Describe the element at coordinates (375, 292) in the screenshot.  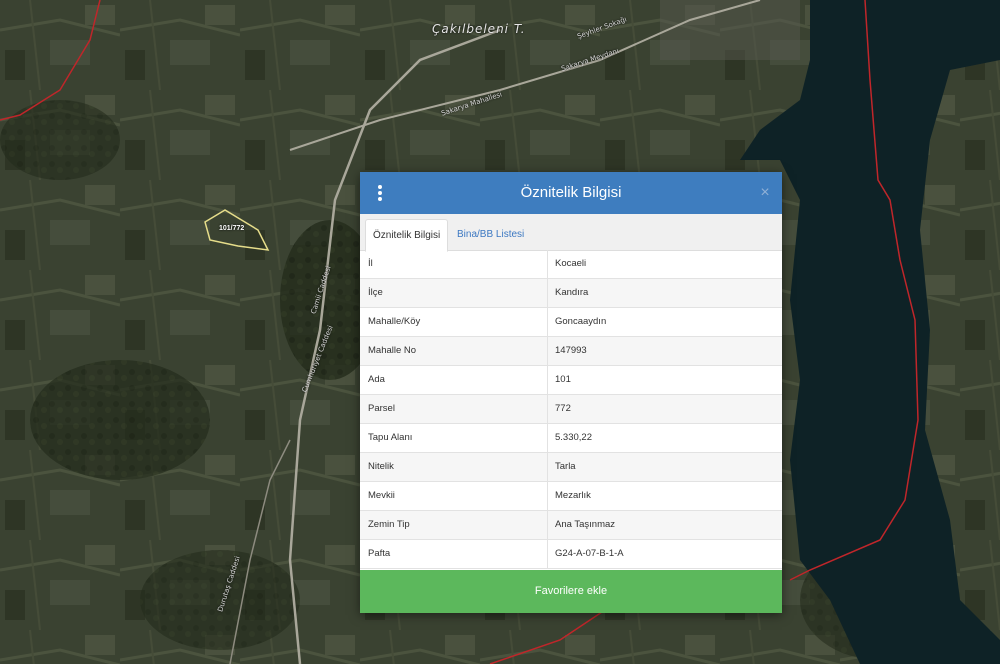
I see `attribute-key: İlçe` at that location.